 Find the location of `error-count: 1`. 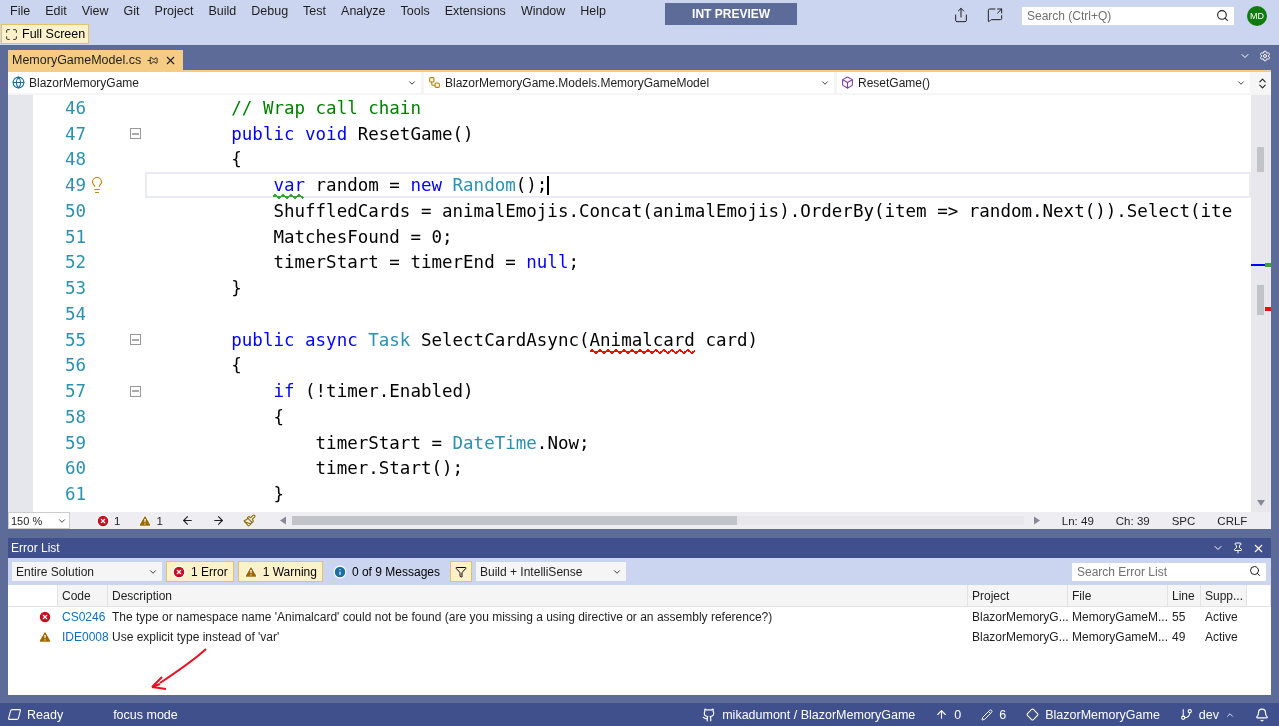

error-count: 1 is located at coordinates (108, 520).